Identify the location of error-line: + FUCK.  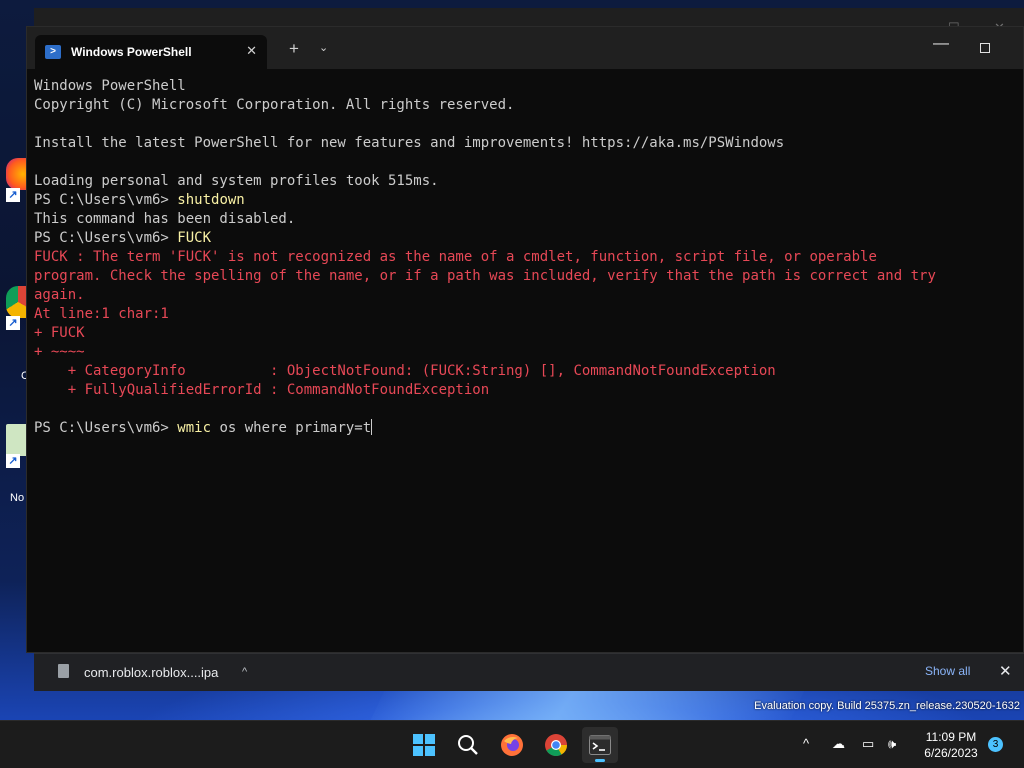
(59, 333).